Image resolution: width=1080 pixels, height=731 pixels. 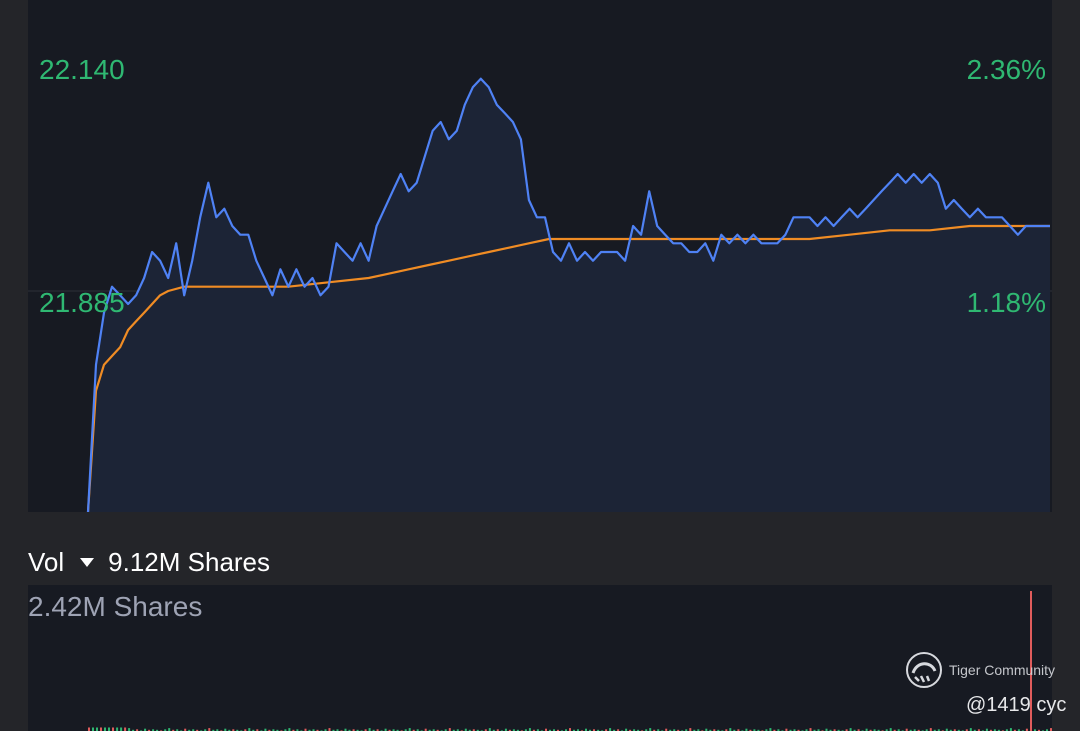 What do you see at coordinates (46, 561) in the screenshot?
I see `volume-label: Vol` at bounding box center [46, 561].